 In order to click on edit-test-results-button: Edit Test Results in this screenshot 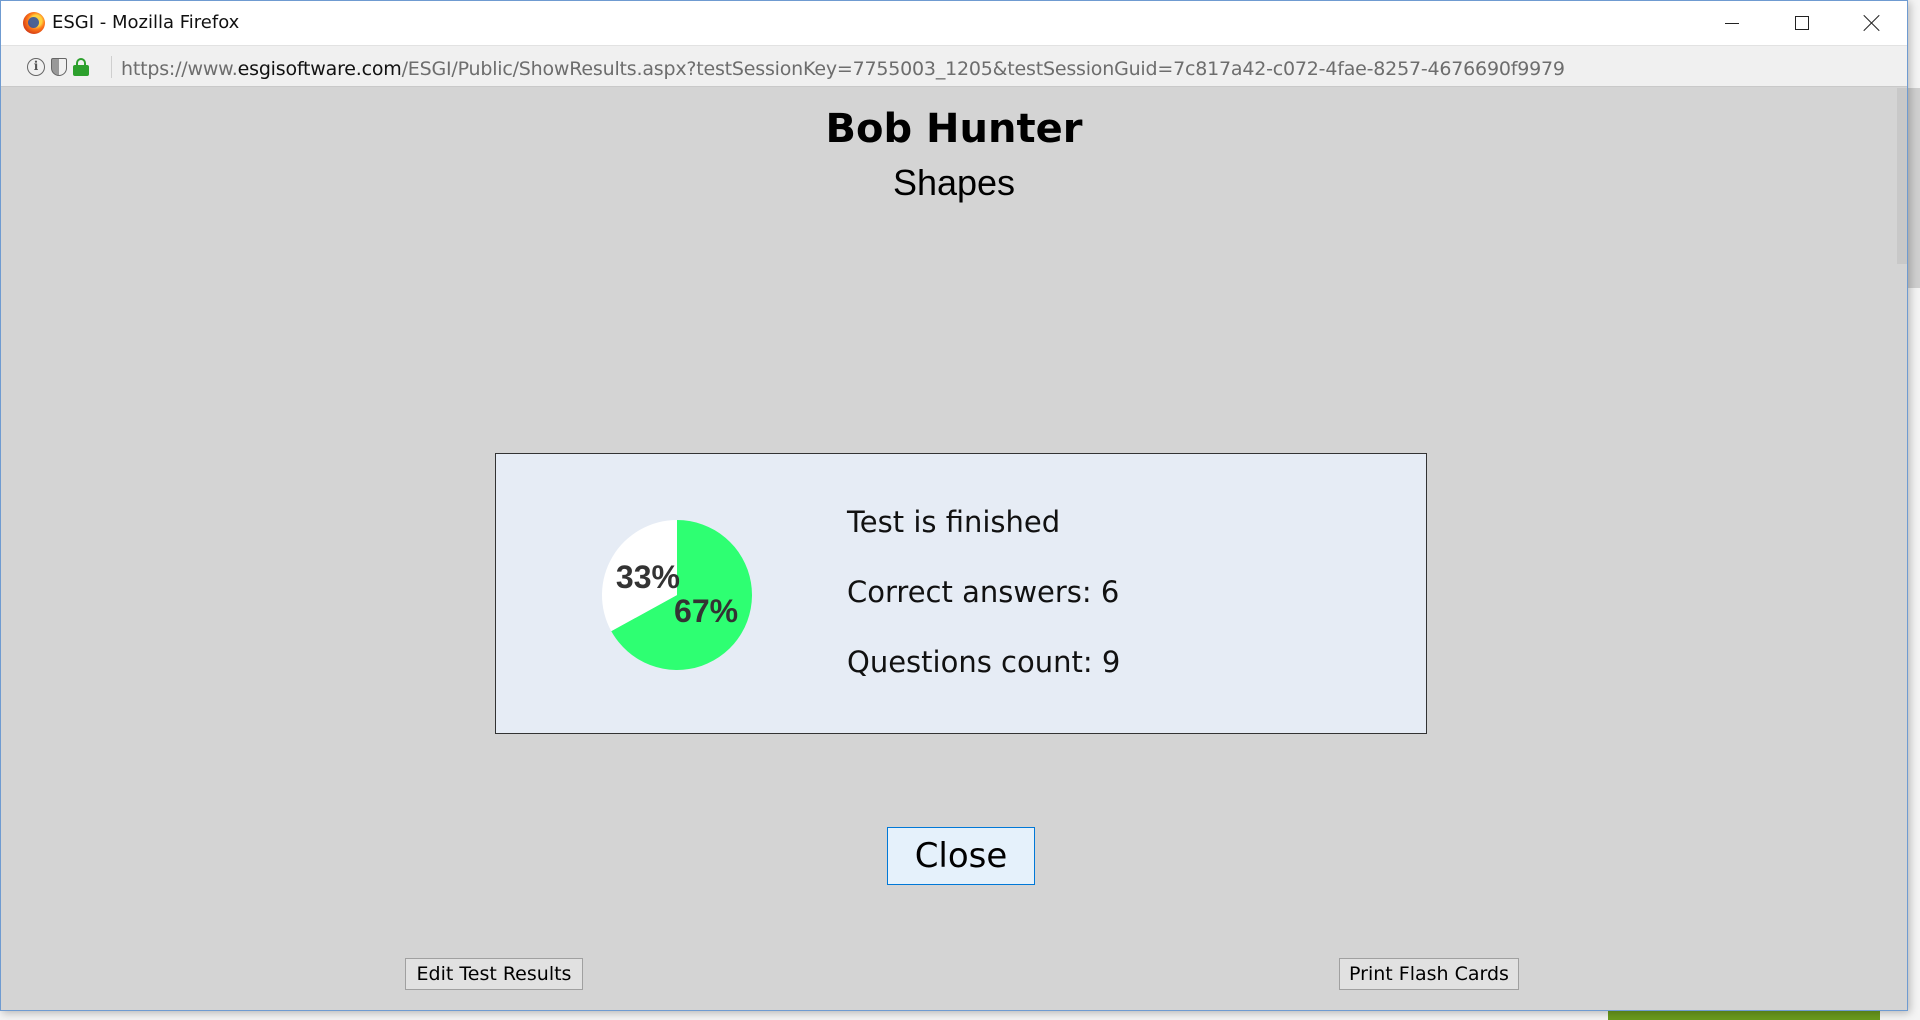, I will do `click(494, 974)`.